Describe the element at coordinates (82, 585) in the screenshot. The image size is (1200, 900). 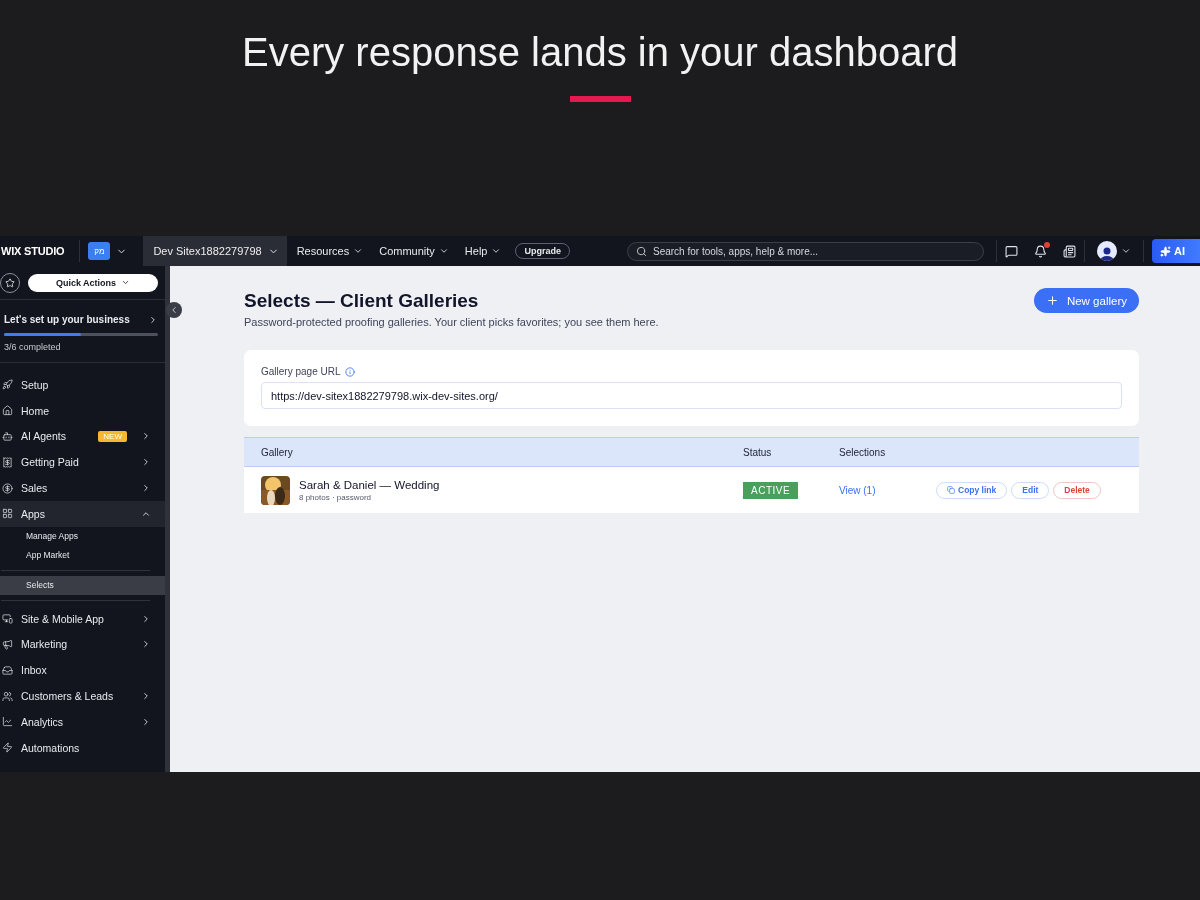
I see `sidebar-subitem: Selects` at that location.